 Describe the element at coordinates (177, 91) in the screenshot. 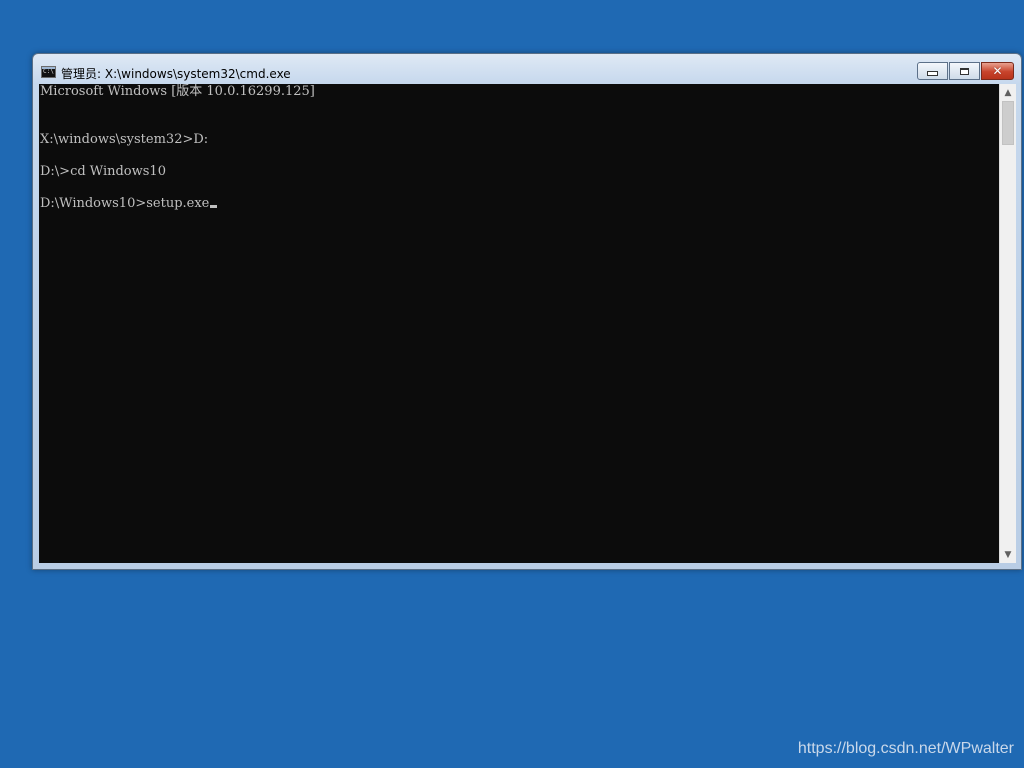

I see `console-line: Microsoft Windows [版本 10.0.16299.125]` at that location.